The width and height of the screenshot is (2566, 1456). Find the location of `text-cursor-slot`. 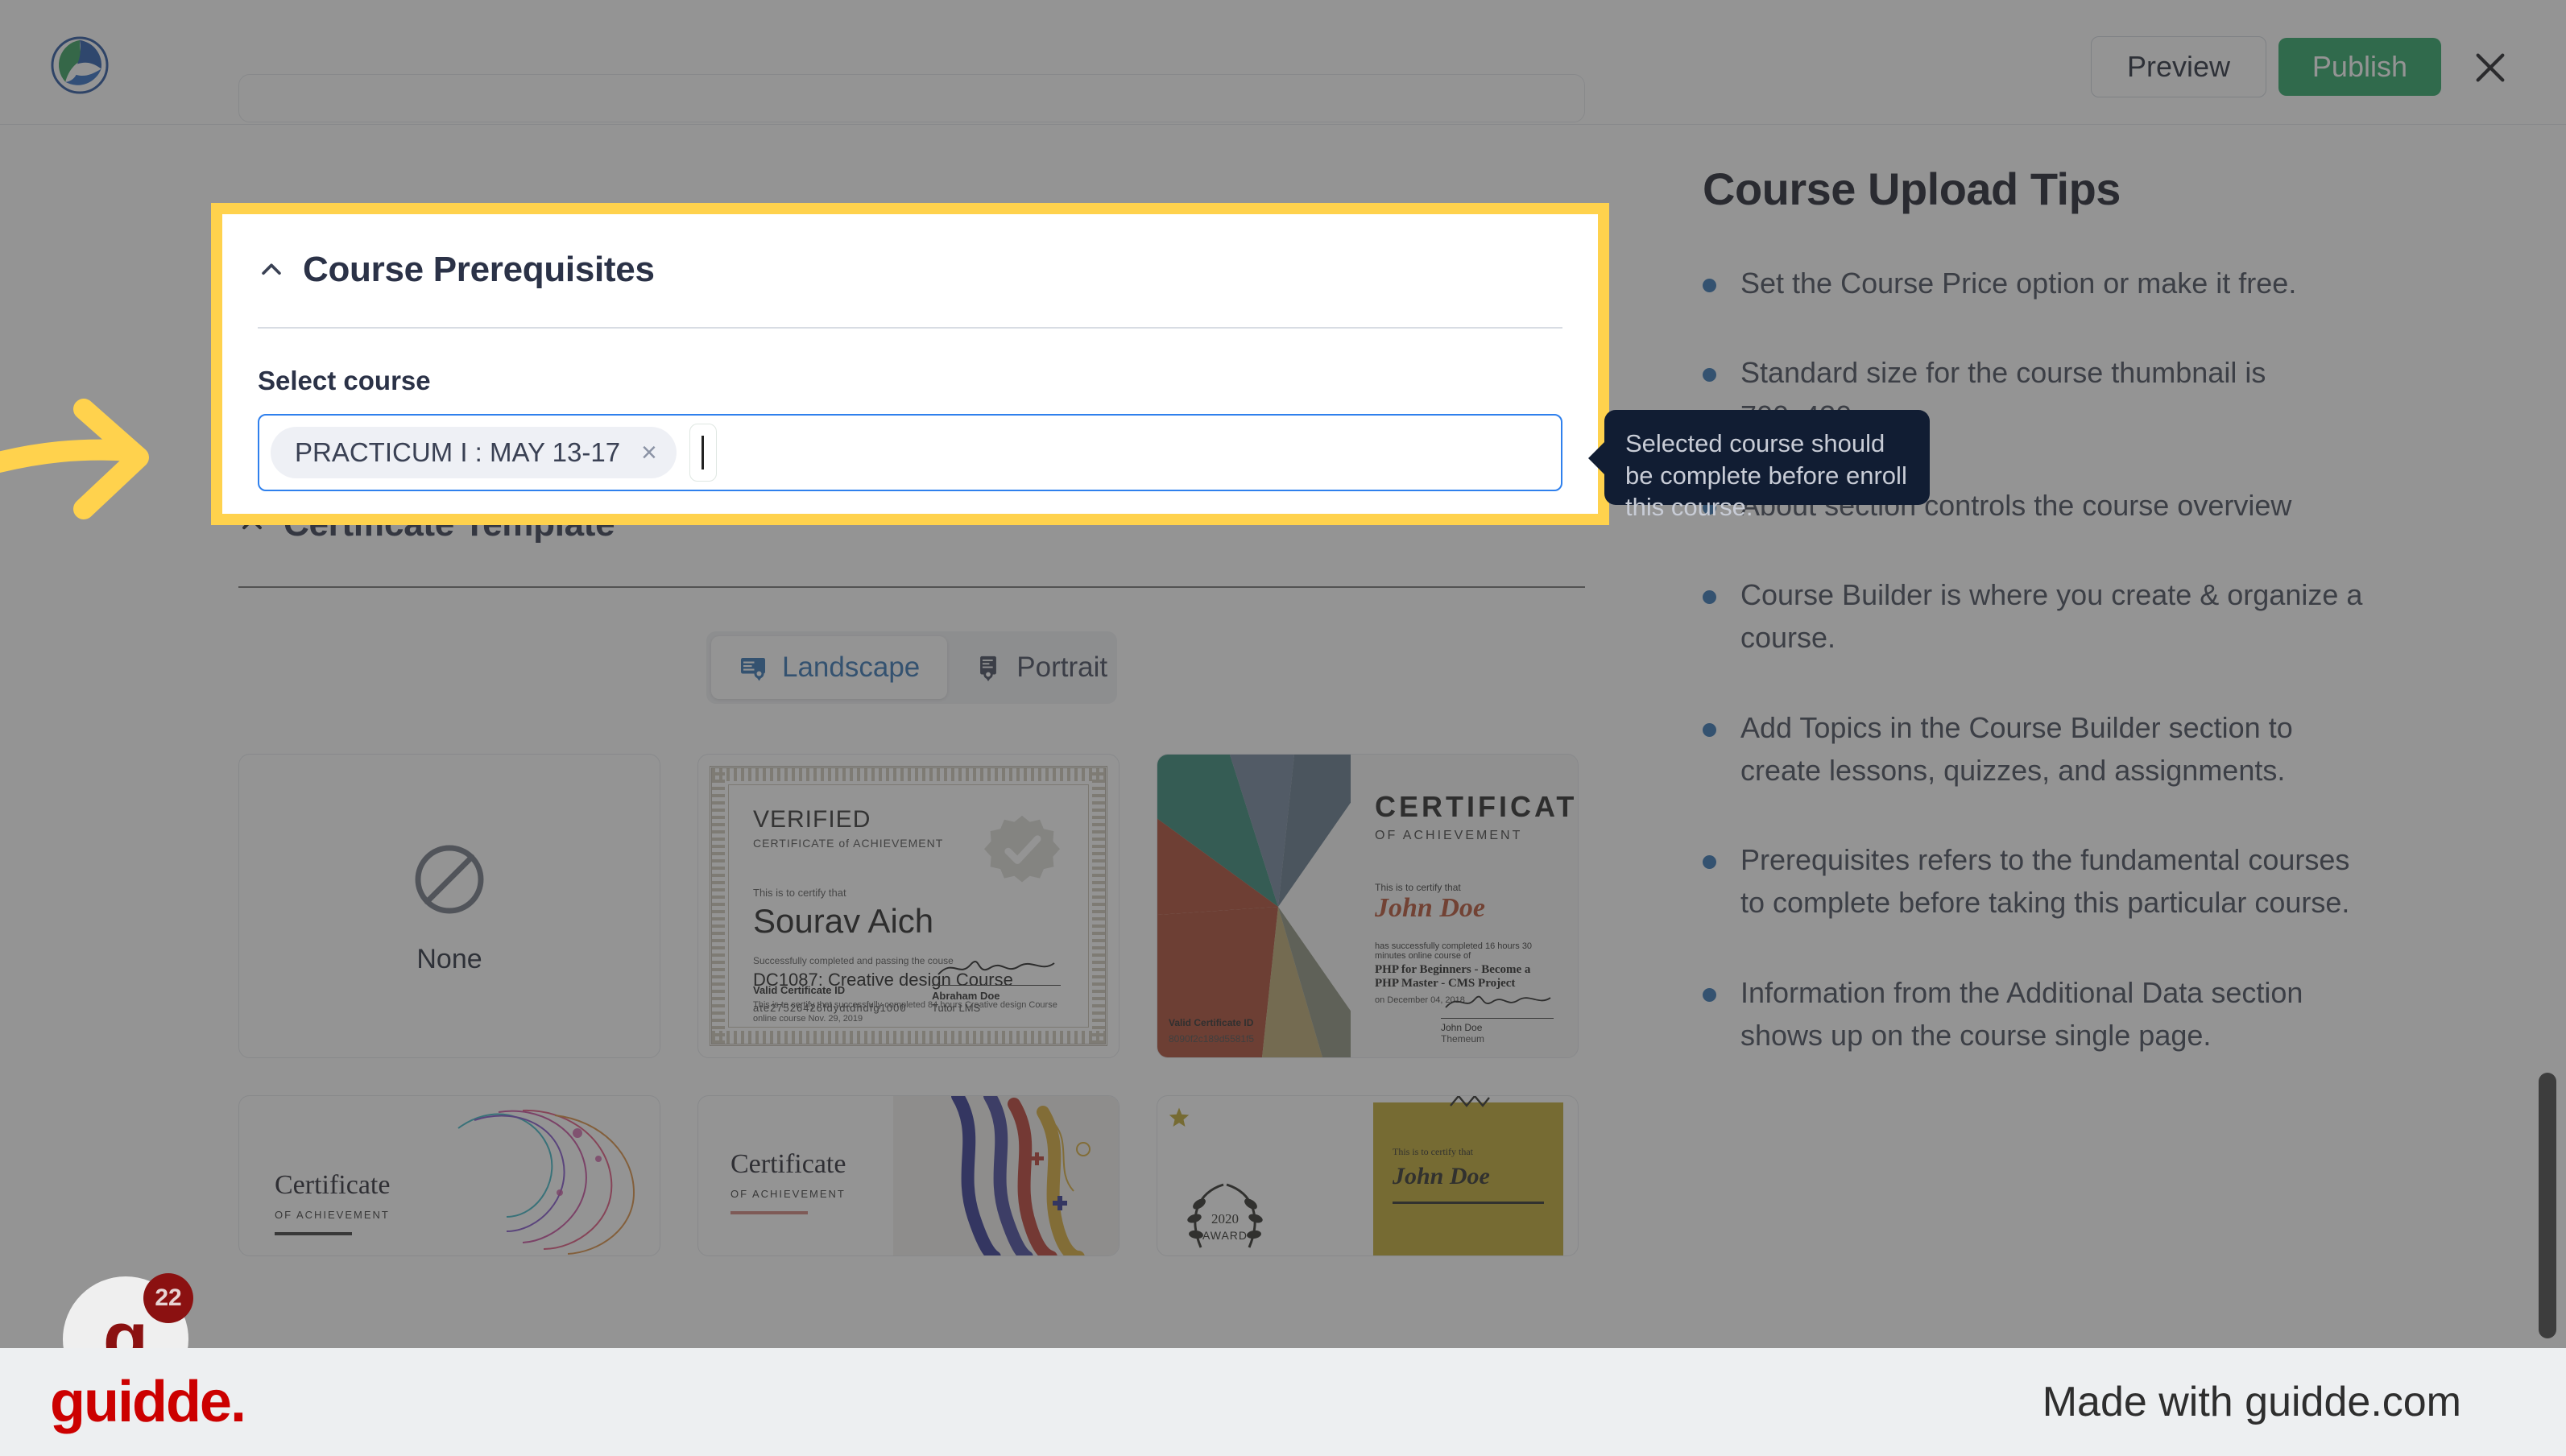

text-cursor-slot is located at coordinates (703, 453).